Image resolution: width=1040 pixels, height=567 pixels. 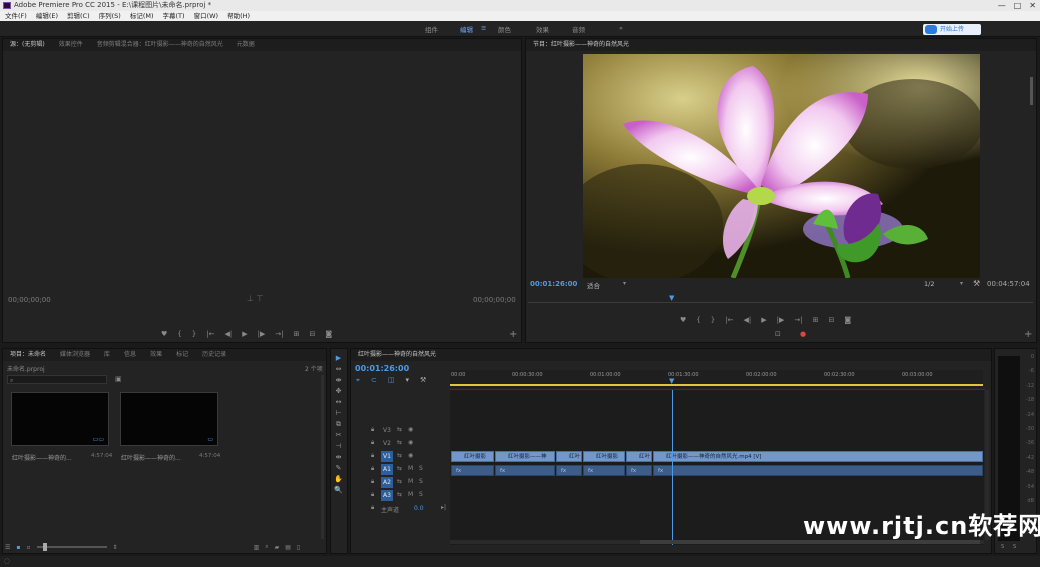 What do you see at coordinates (472, 456) in the screenshot?
I see `video-clip: 红叶摄影` at bounding box center [472, 456].